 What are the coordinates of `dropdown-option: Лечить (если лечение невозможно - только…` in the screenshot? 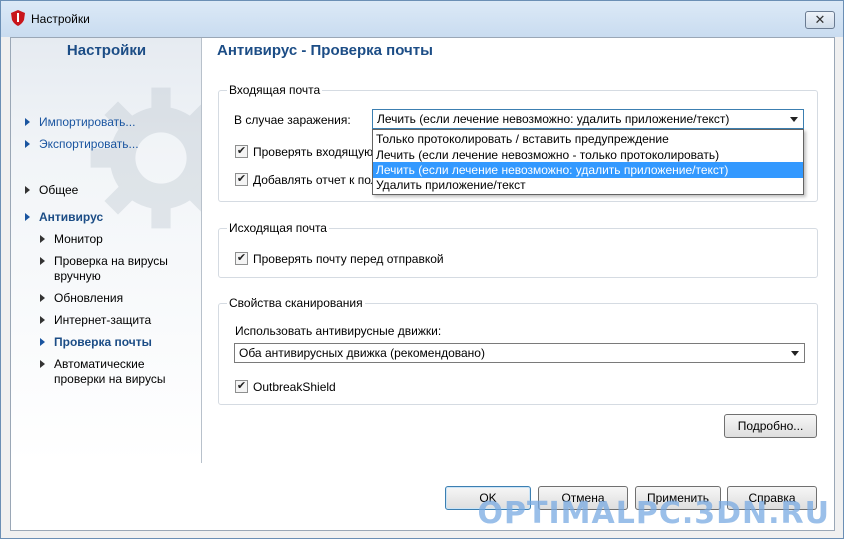 It's located at (588, 155).